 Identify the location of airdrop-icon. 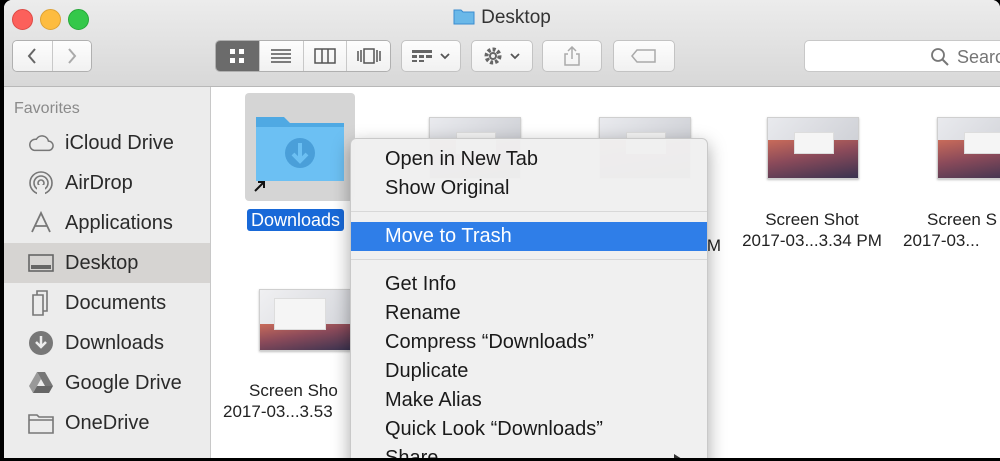
(41, 183).